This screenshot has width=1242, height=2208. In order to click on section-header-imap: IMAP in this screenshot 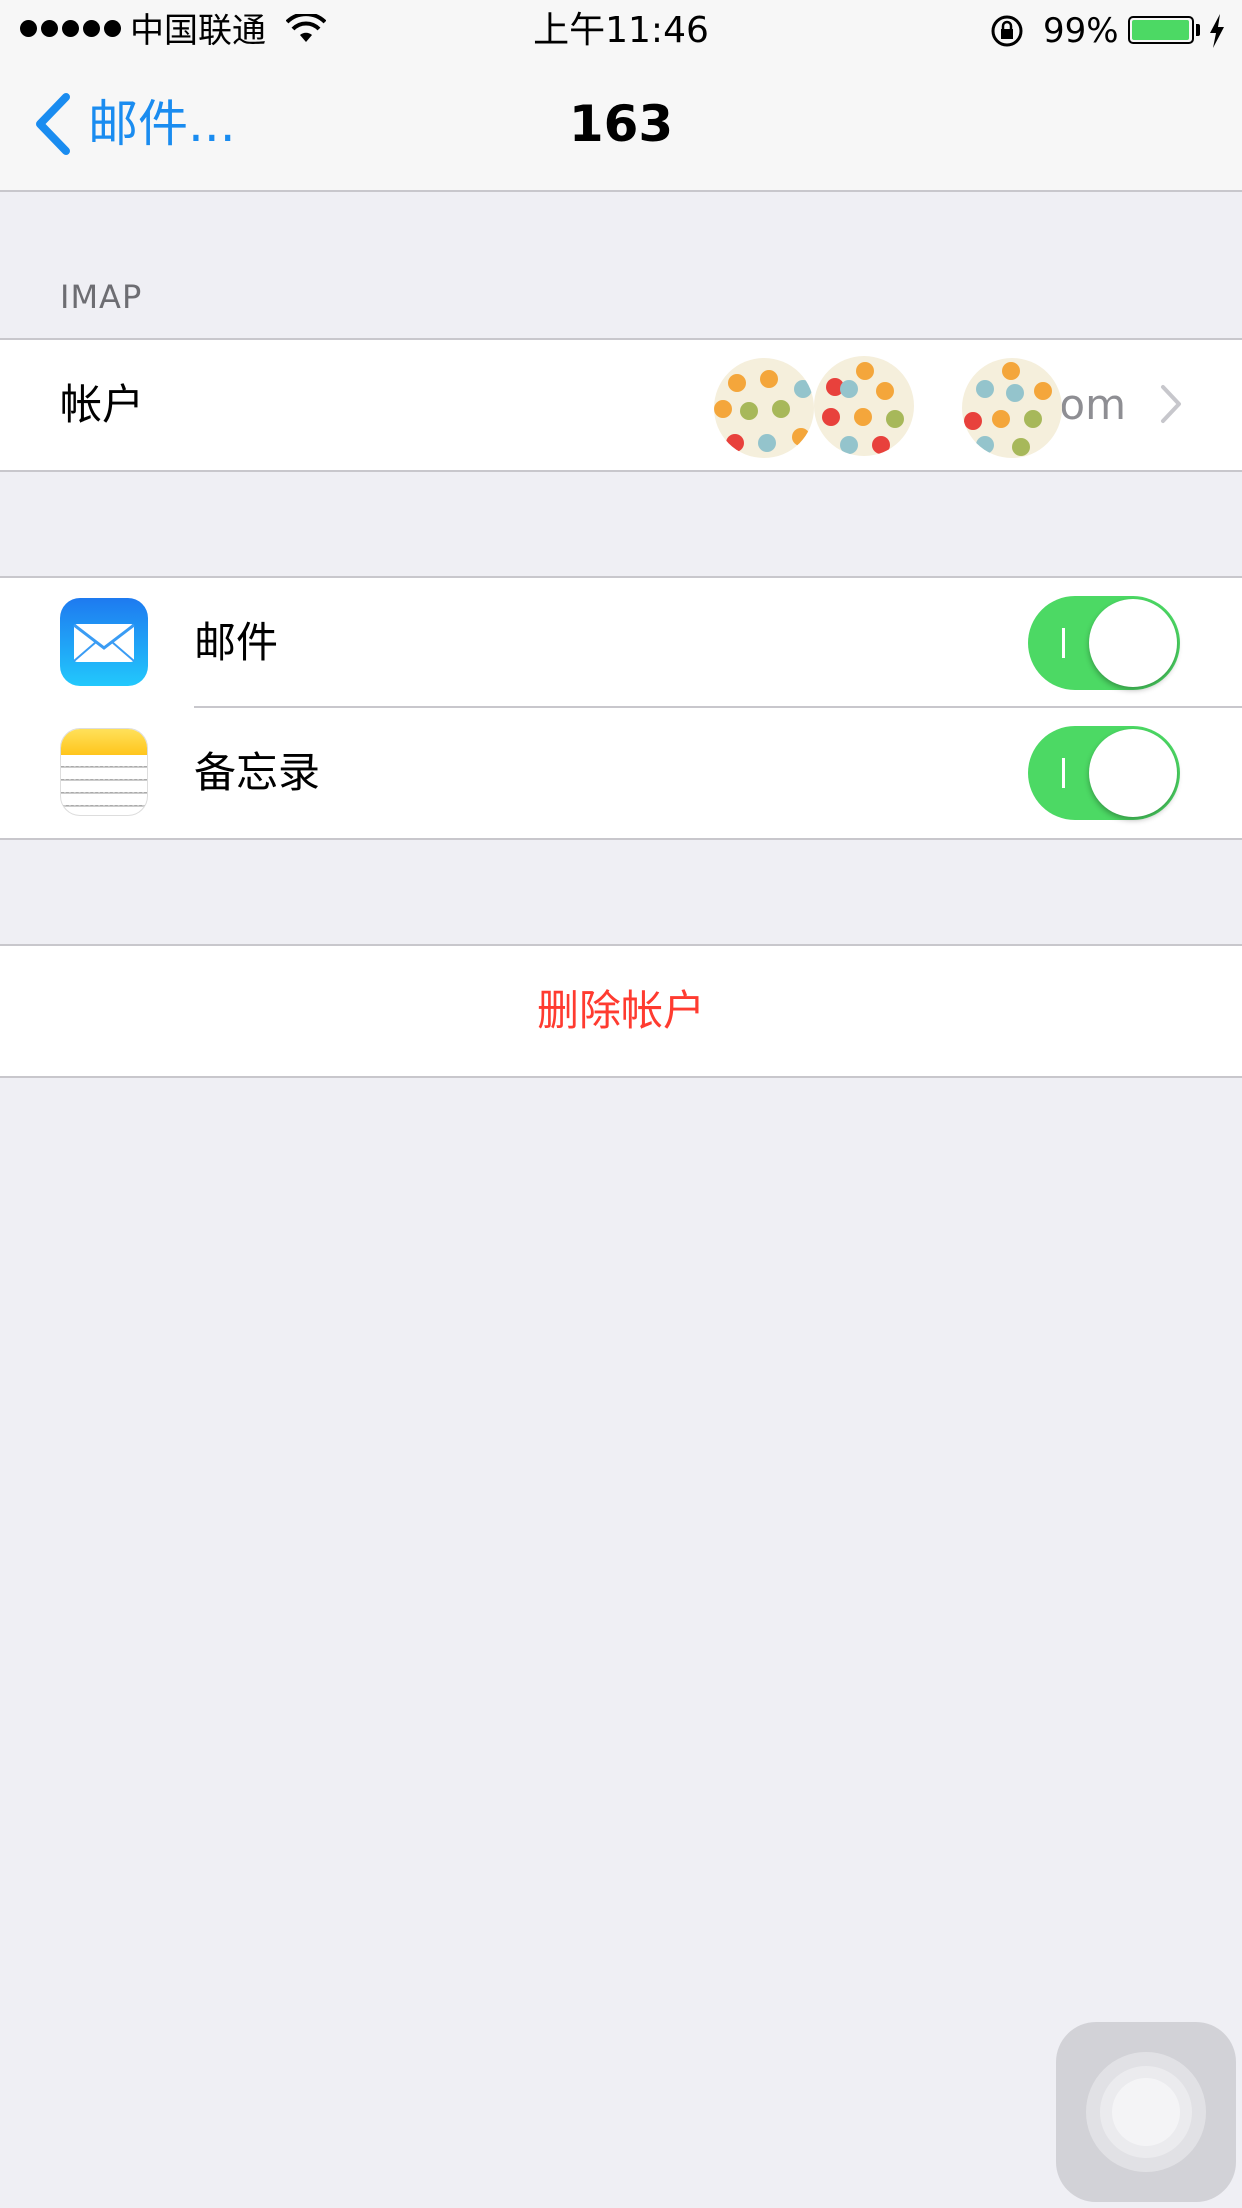, I will do `click(101, 297)`.